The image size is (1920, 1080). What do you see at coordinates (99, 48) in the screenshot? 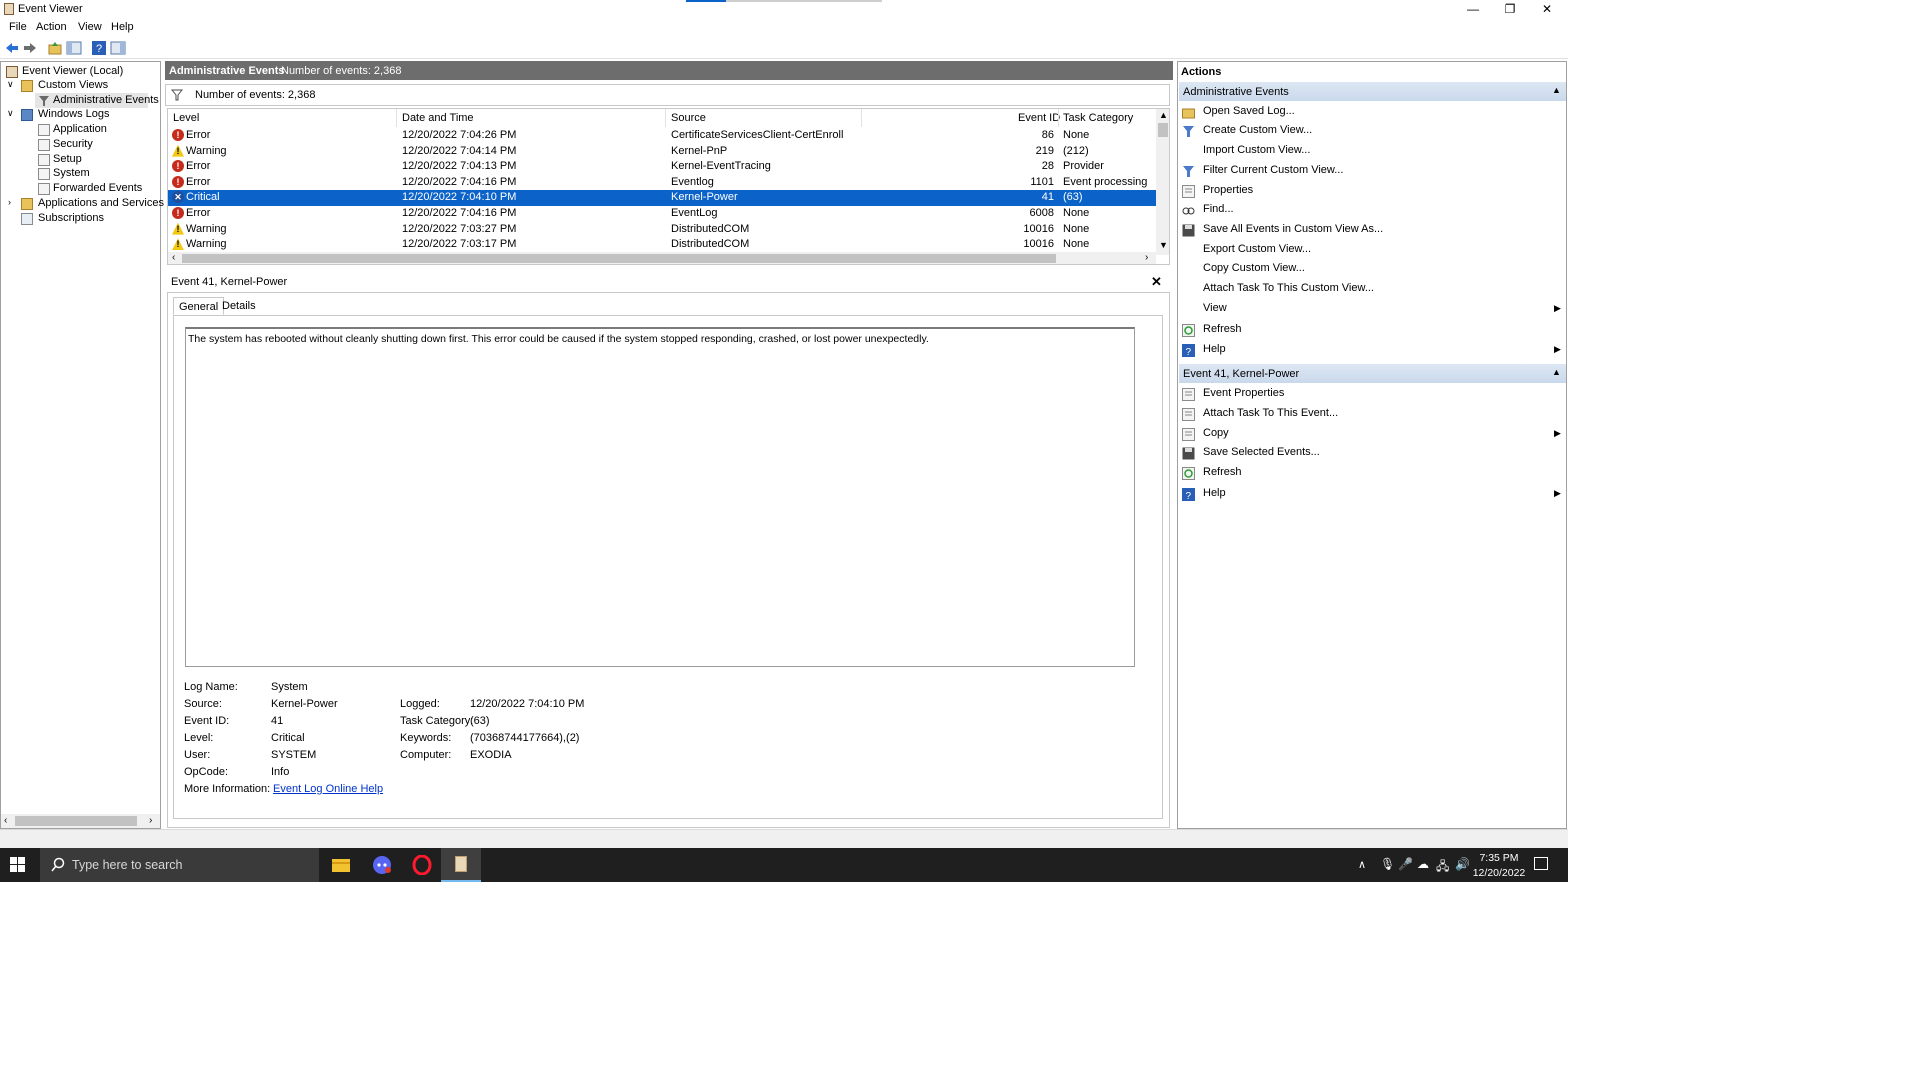
I see `help-icon: ?` at bounding box center [99, 48].